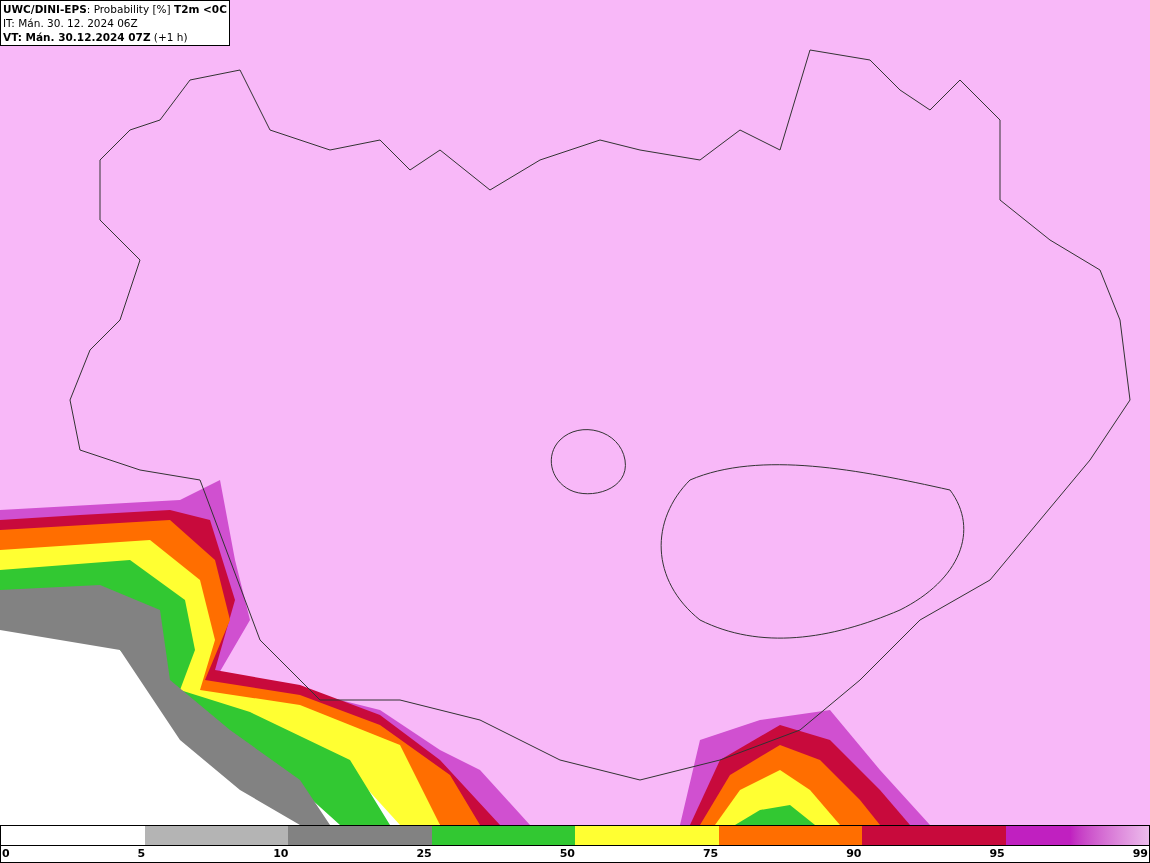 The width and height of the screenshot is (1150, 863). I want to click on legend-label: 90, so click(854, 854).